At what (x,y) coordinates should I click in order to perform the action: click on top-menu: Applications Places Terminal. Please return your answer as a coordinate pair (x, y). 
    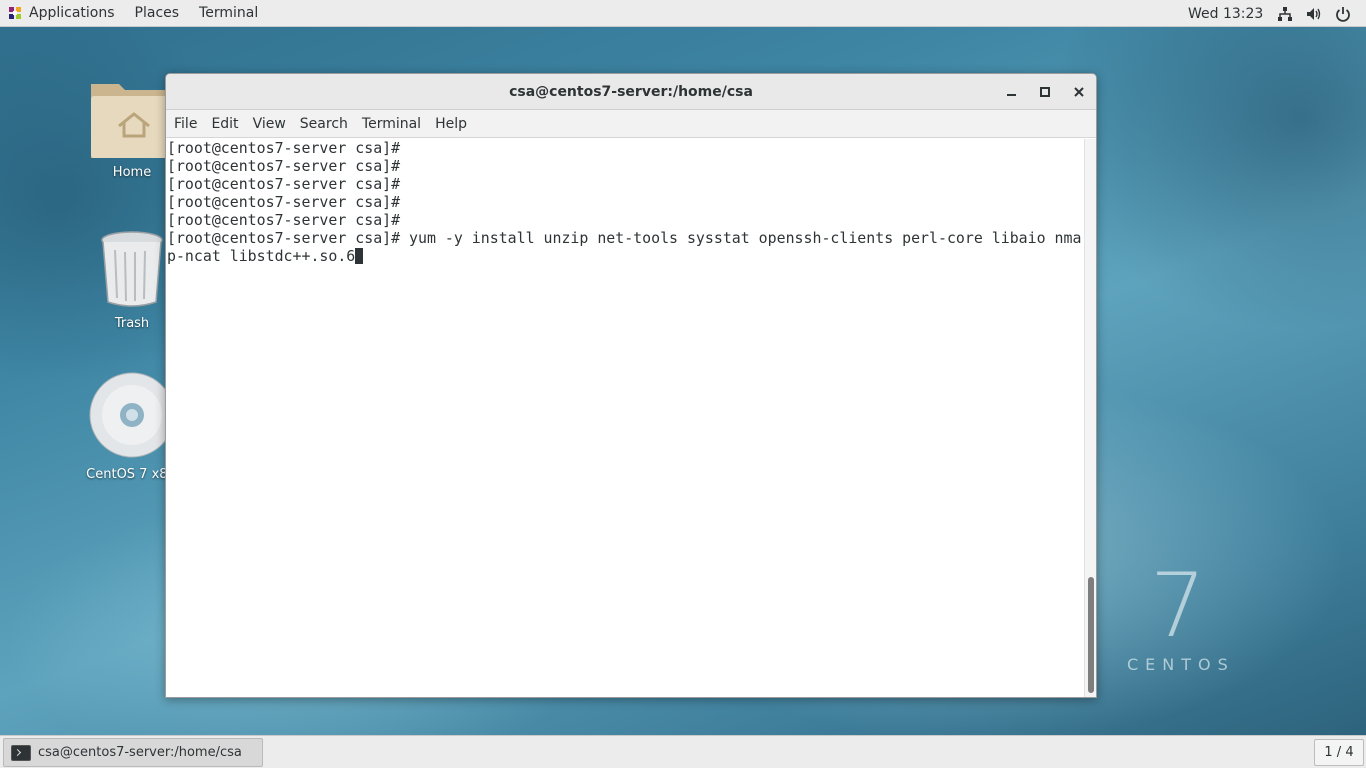
    Looking at the image, I should click on (134, 13).